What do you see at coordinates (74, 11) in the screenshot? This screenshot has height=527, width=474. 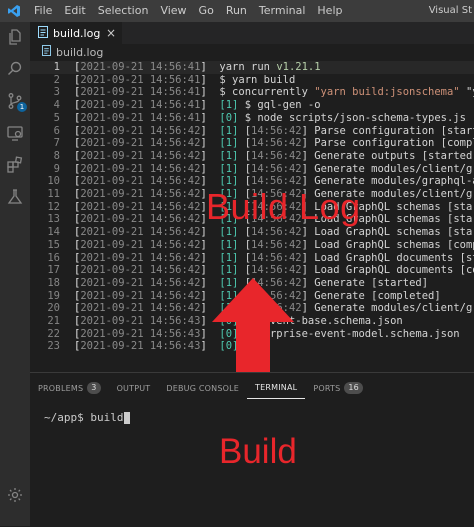 I see `menu-item-edit: Edit` at bounding box center [74, 11].